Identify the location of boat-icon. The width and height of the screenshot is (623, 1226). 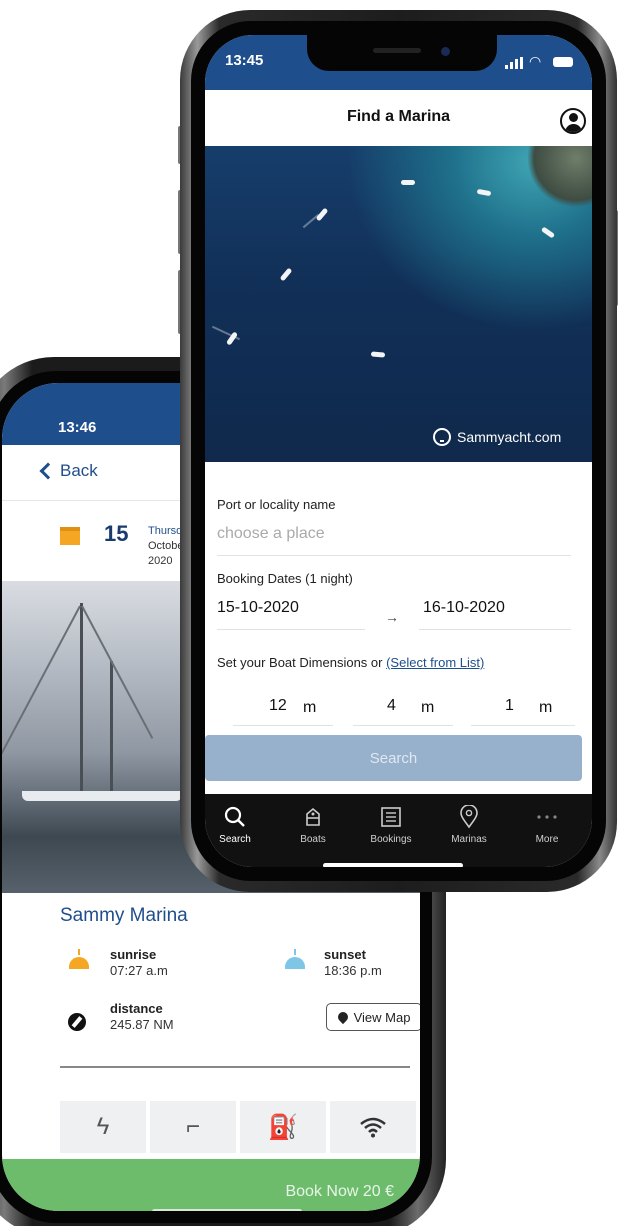
(313, 817).